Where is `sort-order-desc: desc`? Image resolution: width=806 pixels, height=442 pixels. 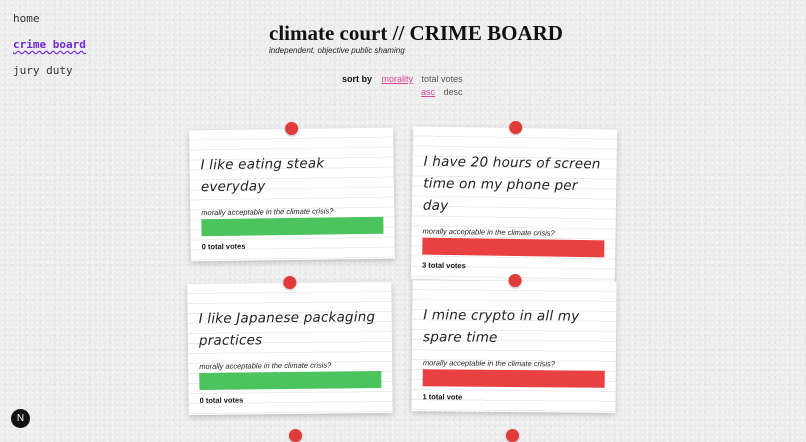
sort-order-desc: desc is located at coordinates (453, 92).